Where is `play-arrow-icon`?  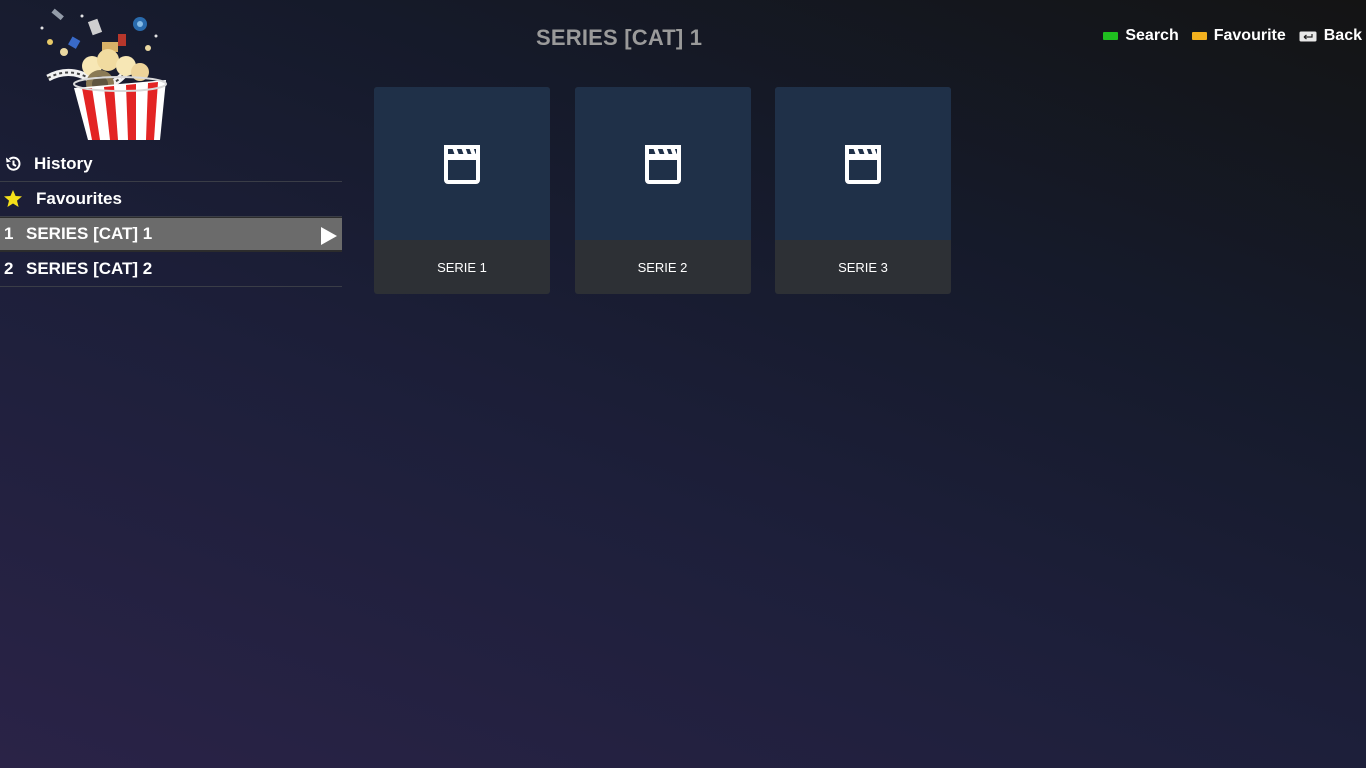
play-arrow-icon is located at coordinates (329, 238).